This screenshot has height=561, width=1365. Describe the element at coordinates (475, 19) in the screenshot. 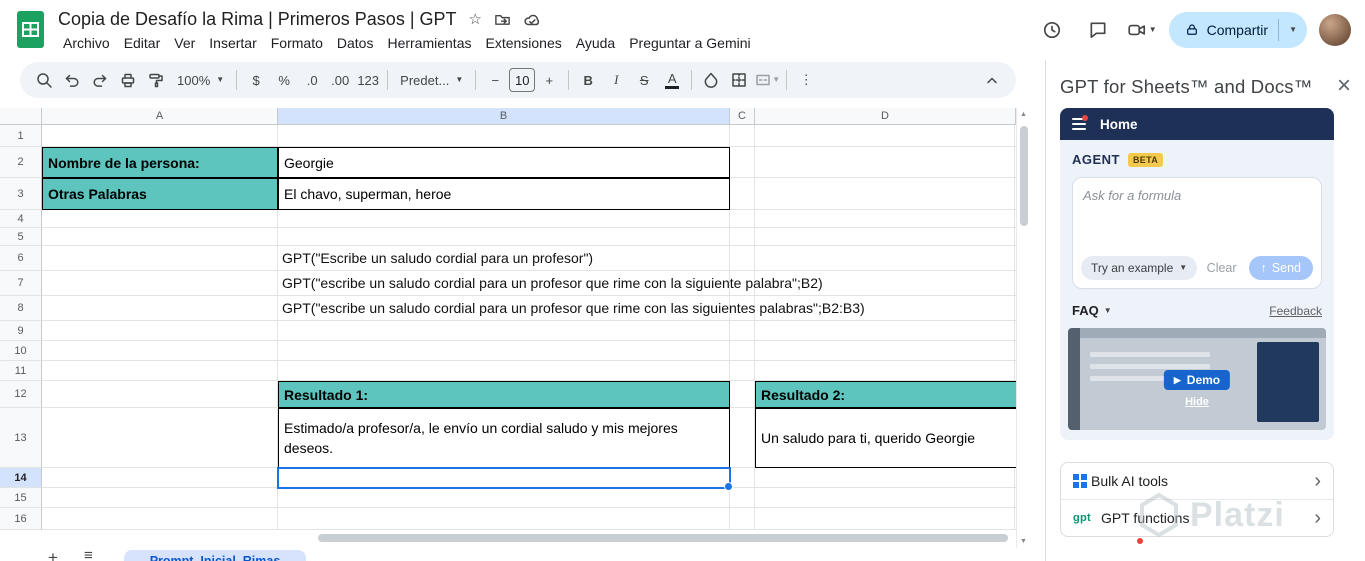

I see `star-icon: ☆` at that location.